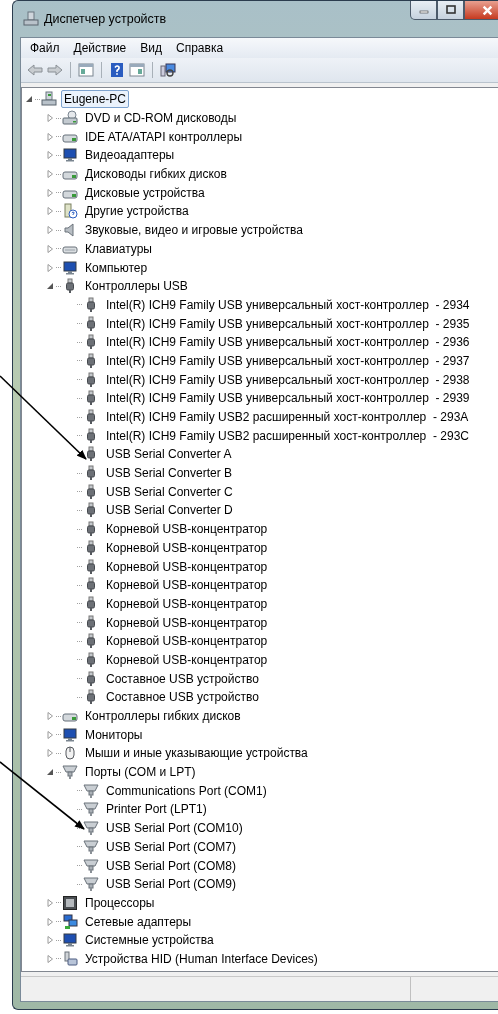 The image size is (498, 1014). Describe the element at coordinates (105, 19) in the screenshot. I see `window-title: Диспетчер устройств` at that location.